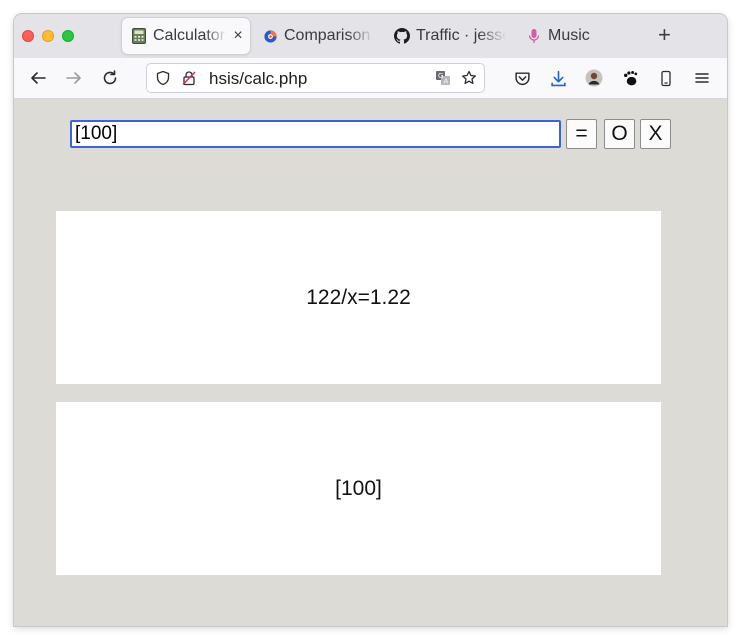 This screenshot has height=640, width=741. What do you see at coordinates (270, 36) in the screenshot?
I see `firefox-logo-icon` at bounding box center [270, 36].